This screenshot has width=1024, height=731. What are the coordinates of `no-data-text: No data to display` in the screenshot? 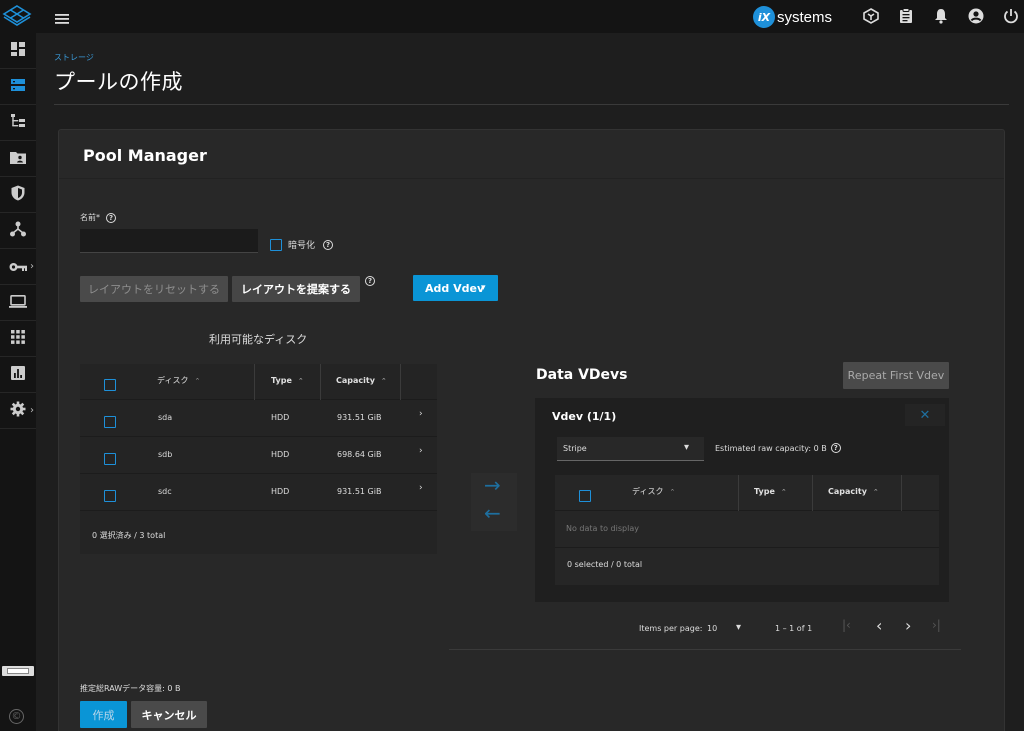 It's located at (602, 528).